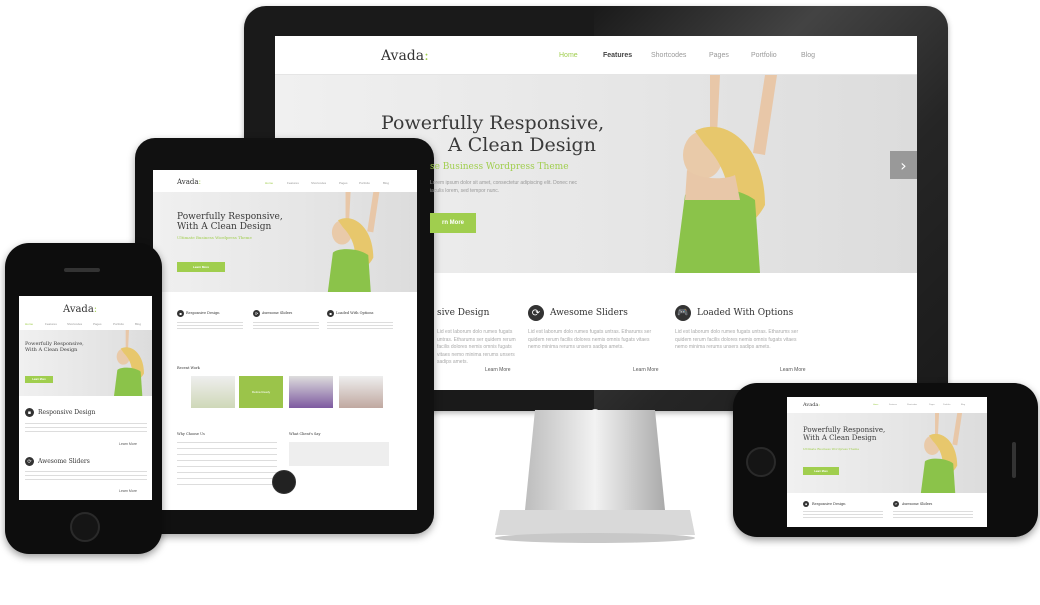  I want to click on tablet-feature-options: Loaded With Options, so click(355, 313).